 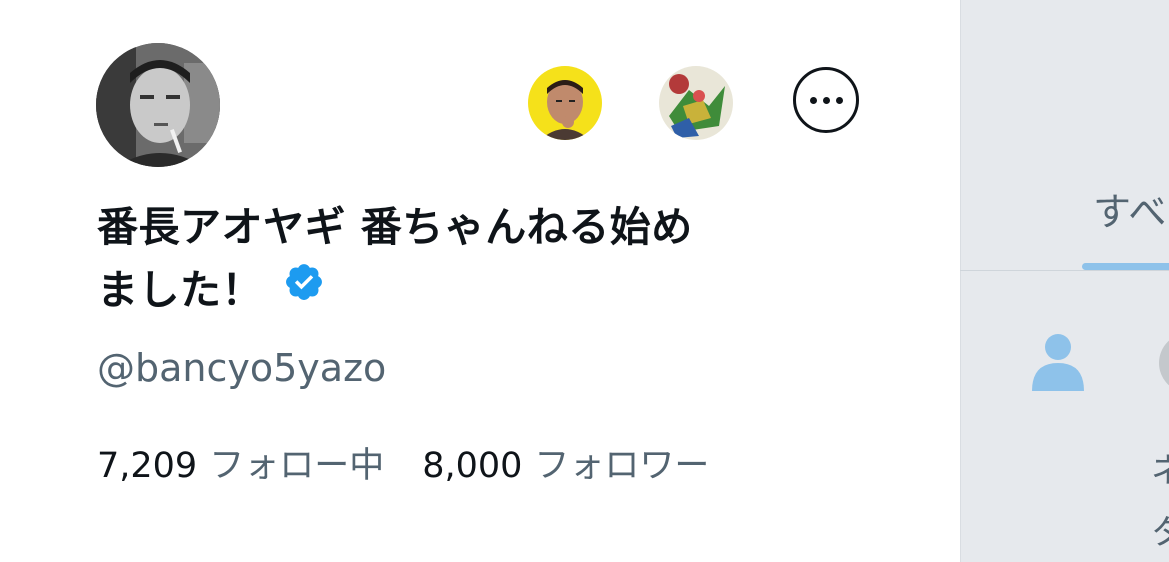 I want to click on tab-divider, so click(x=1064, y=270).